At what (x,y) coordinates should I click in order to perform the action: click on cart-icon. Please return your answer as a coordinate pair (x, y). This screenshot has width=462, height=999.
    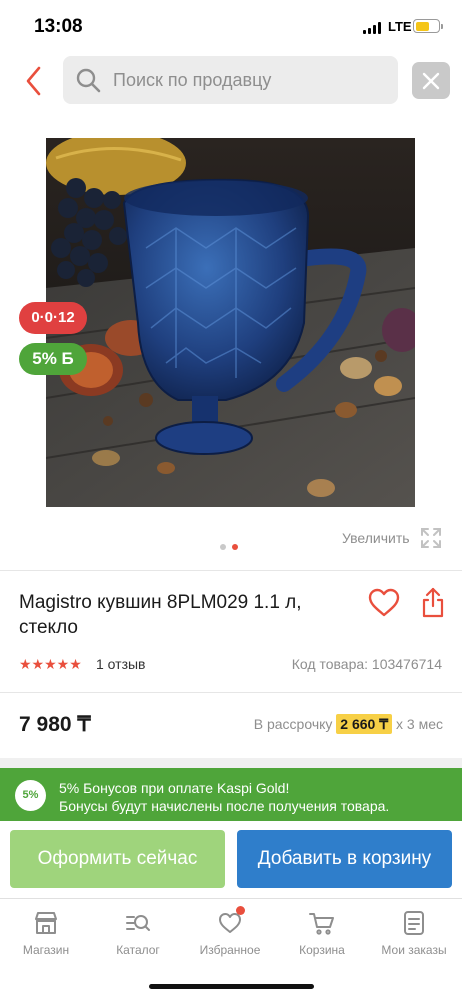
    Looking at the image, I should click on (321, 924).